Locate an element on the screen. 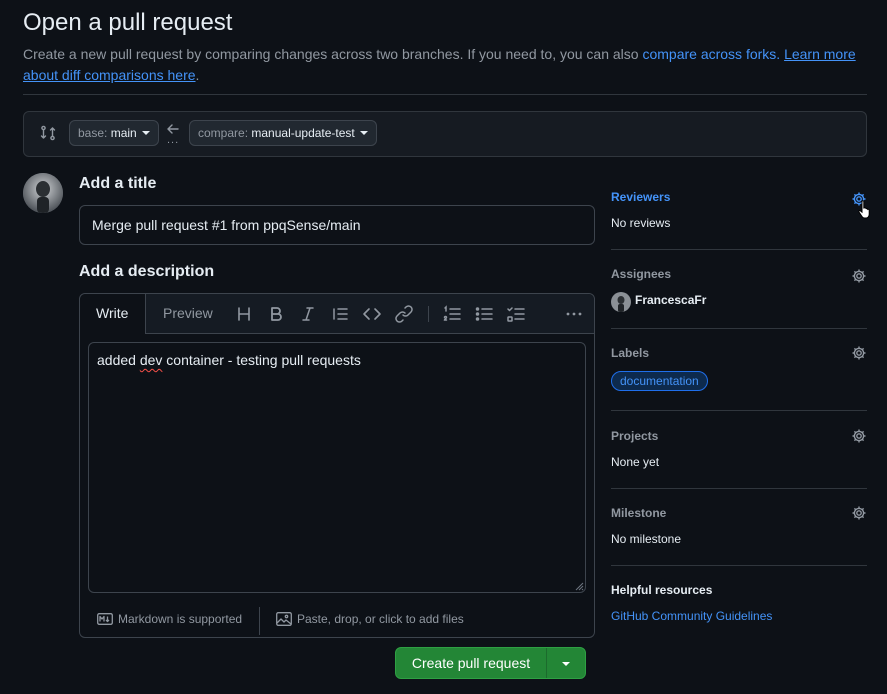 The height and width of the screenshot is (694, 887). kebab-horizontal-icon is located at coordinates (574, 314).